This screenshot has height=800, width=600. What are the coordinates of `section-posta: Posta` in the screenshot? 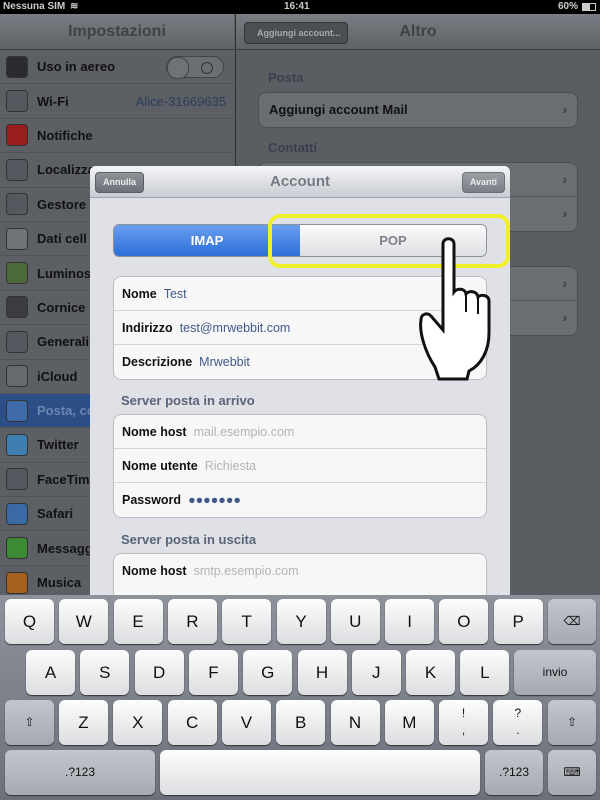 It's located at (286, 77).